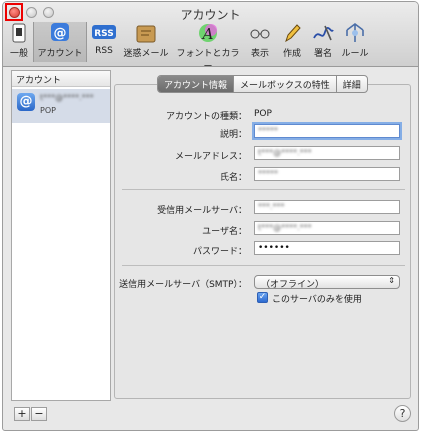 This screenshot has width=421, height=434. I want to click on add-account-button: +, so click(22, 414).